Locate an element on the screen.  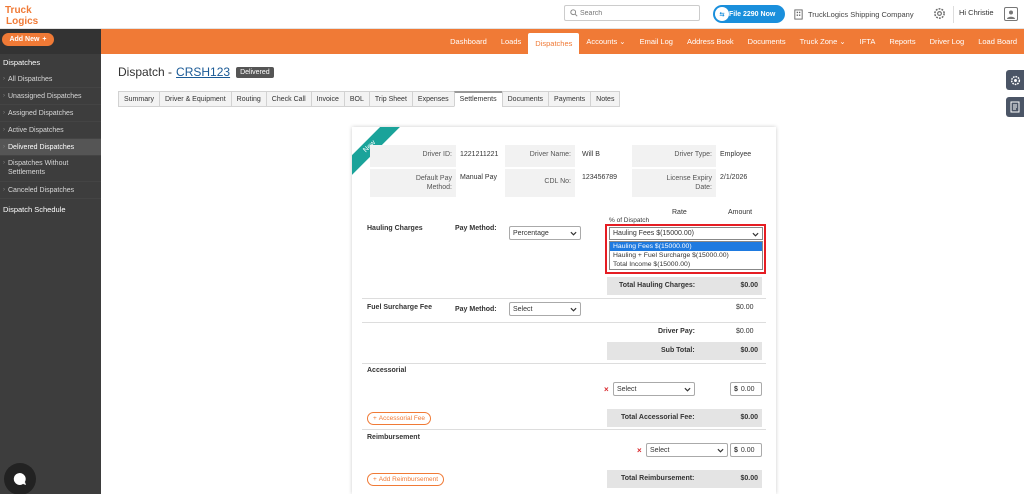
chat-button is located at coordinates (20, 478).